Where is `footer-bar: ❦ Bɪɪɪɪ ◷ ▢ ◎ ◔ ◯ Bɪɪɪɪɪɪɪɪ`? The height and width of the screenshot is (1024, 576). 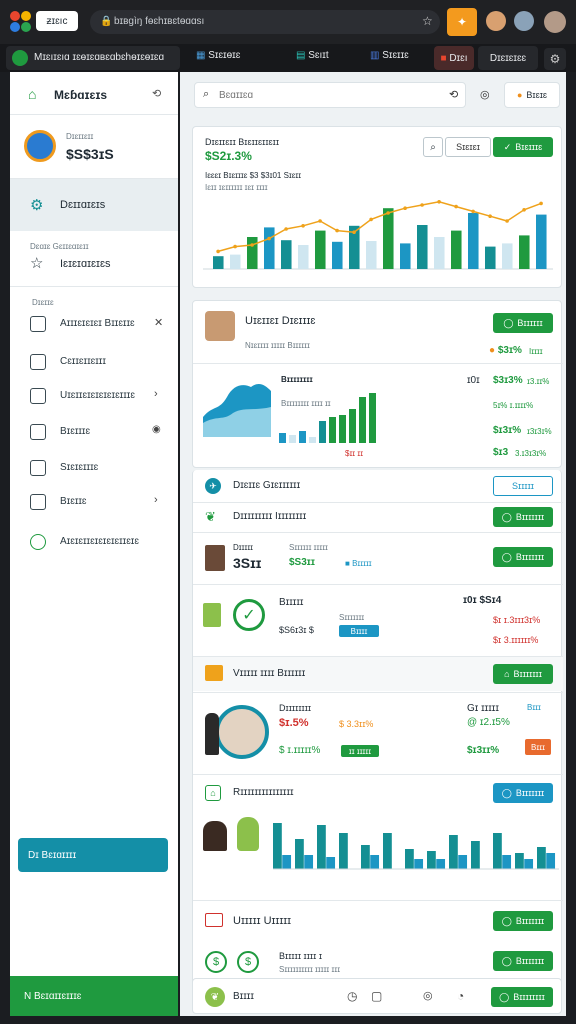
footer-bar: ❦ Bɪɪɪɪ ◷ ▢ ◎ ◔ ◯ Bɪɪɪɪɪɪɪɪ is located at coordinates (377, 996).